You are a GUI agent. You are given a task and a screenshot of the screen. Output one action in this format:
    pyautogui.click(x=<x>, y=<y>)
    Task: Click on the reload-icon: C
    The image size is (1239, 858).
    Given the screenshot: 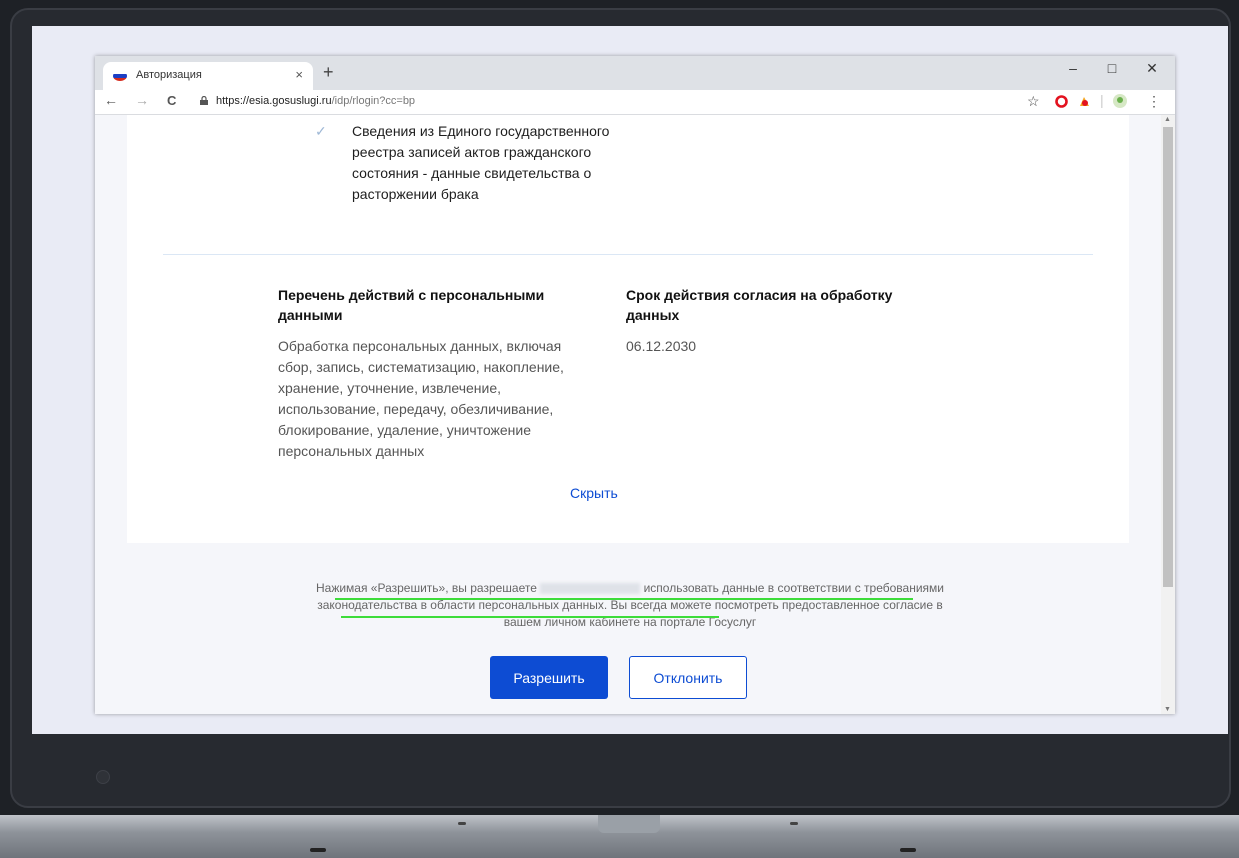 What is the action you would take?
    pyautogui.click(x=171, y=100)
    